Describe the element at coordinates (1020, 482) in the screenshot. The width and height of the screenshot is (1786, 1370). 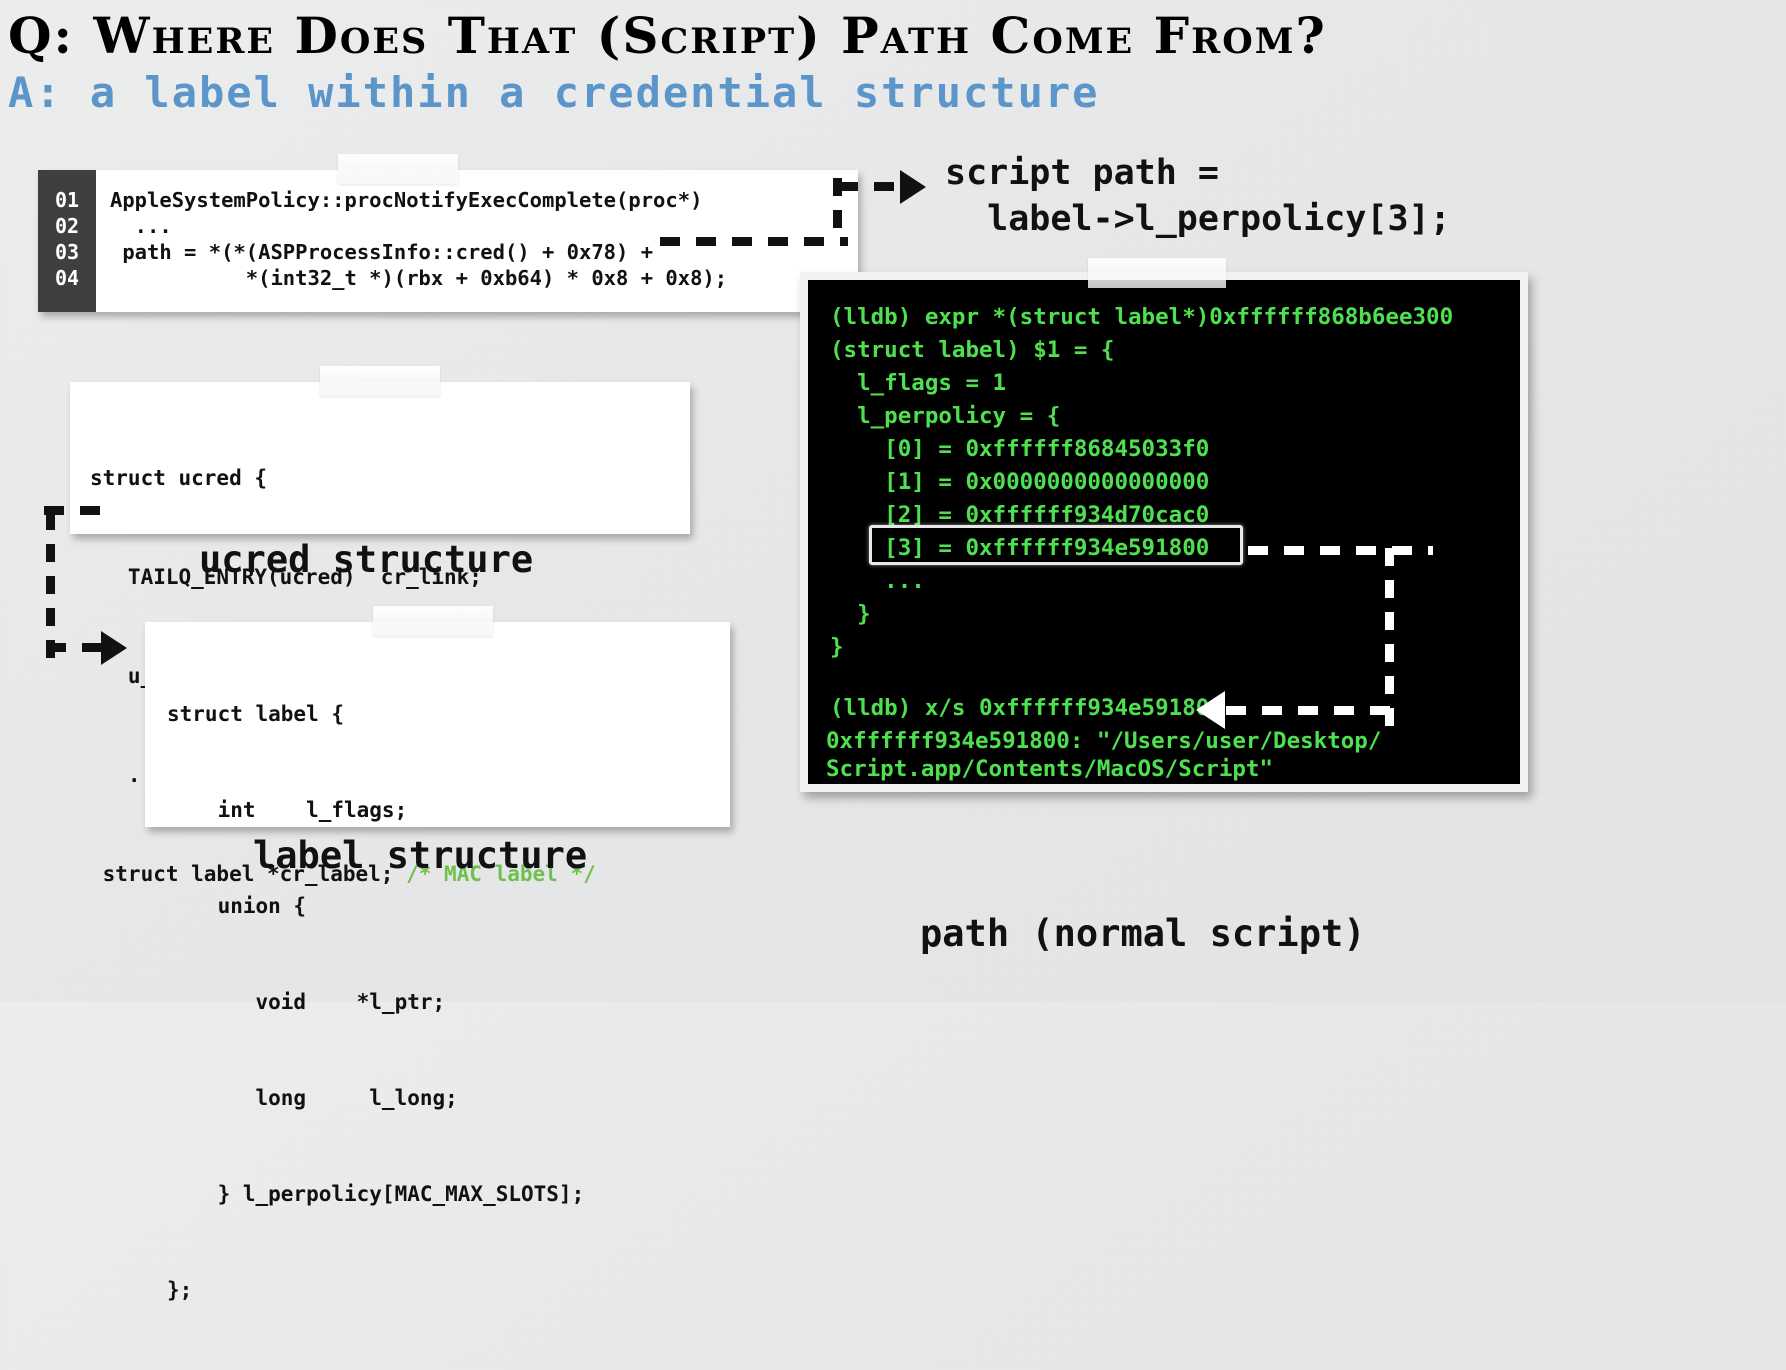
I see `terminal-line: [1] = 0x0000000000000000` at that location.